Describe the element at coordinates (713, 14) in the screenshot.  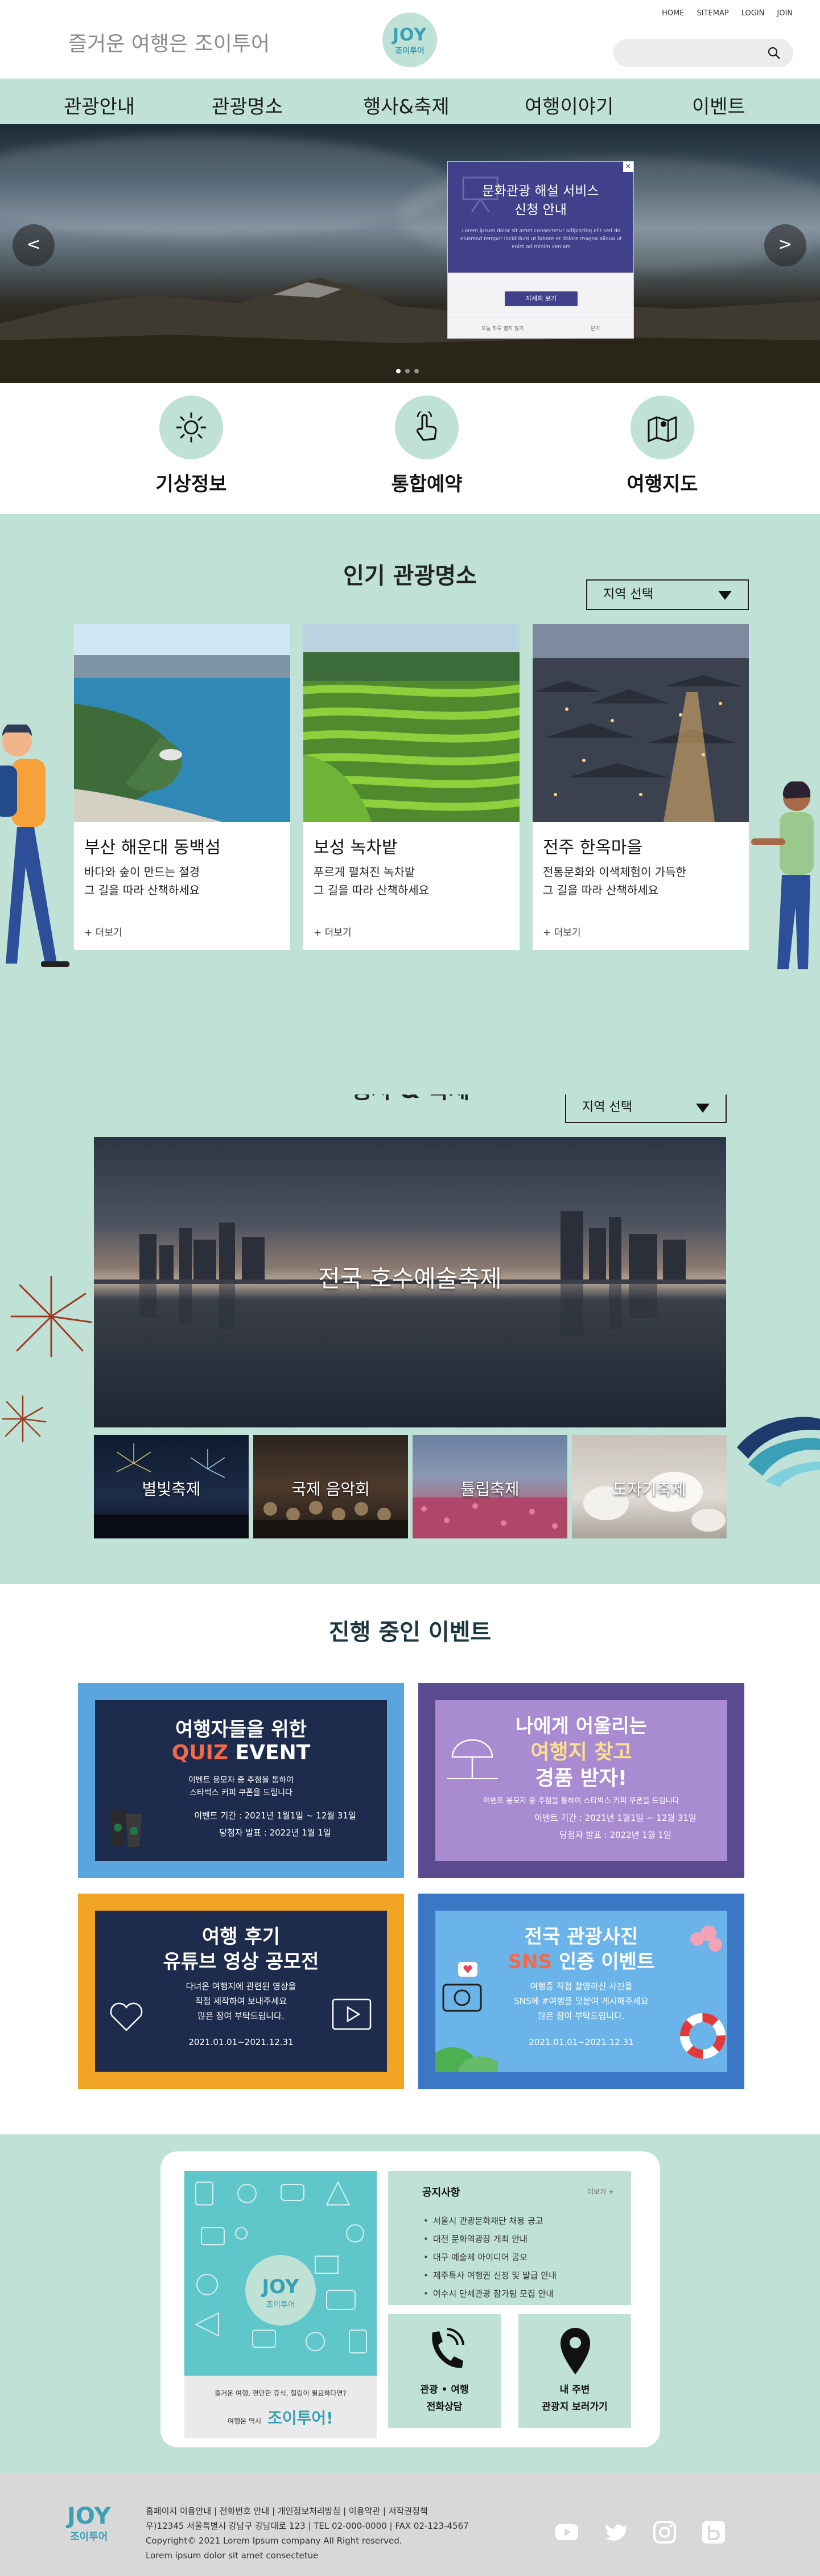
I see `sitemap-link: SITEMAP` at that location.